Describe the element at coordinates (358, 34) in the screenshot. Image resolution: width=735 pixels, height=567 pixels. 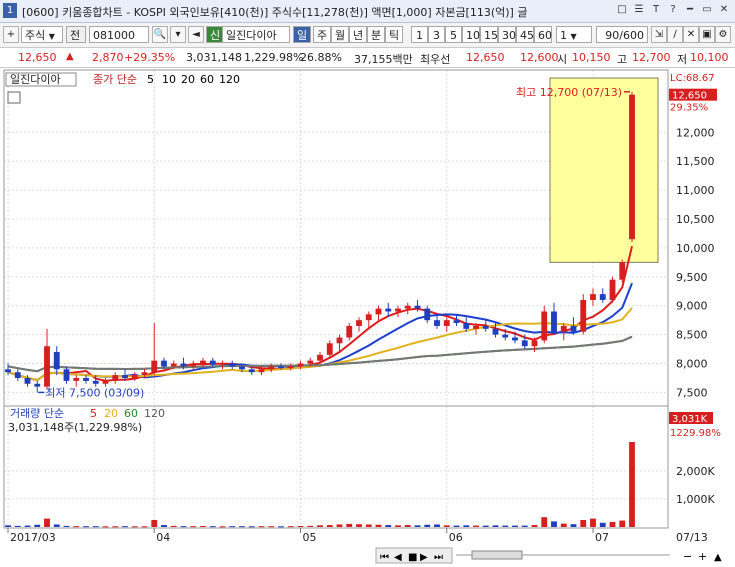
I see `timeframe-yearly: 년` at that location.